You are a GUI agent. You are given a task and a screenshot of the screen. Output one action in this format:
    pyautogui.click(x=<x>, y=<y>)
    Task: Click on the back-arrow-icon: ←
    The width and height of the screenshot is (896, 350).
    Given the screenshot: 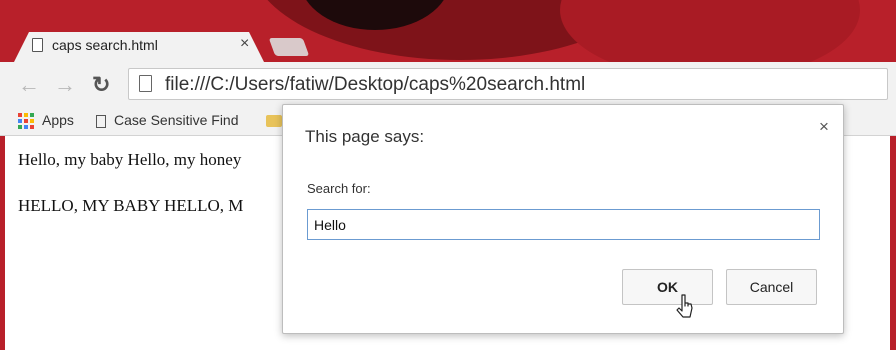 What is the action you would take?
    pyautogui.click(x=29, y=85)
    